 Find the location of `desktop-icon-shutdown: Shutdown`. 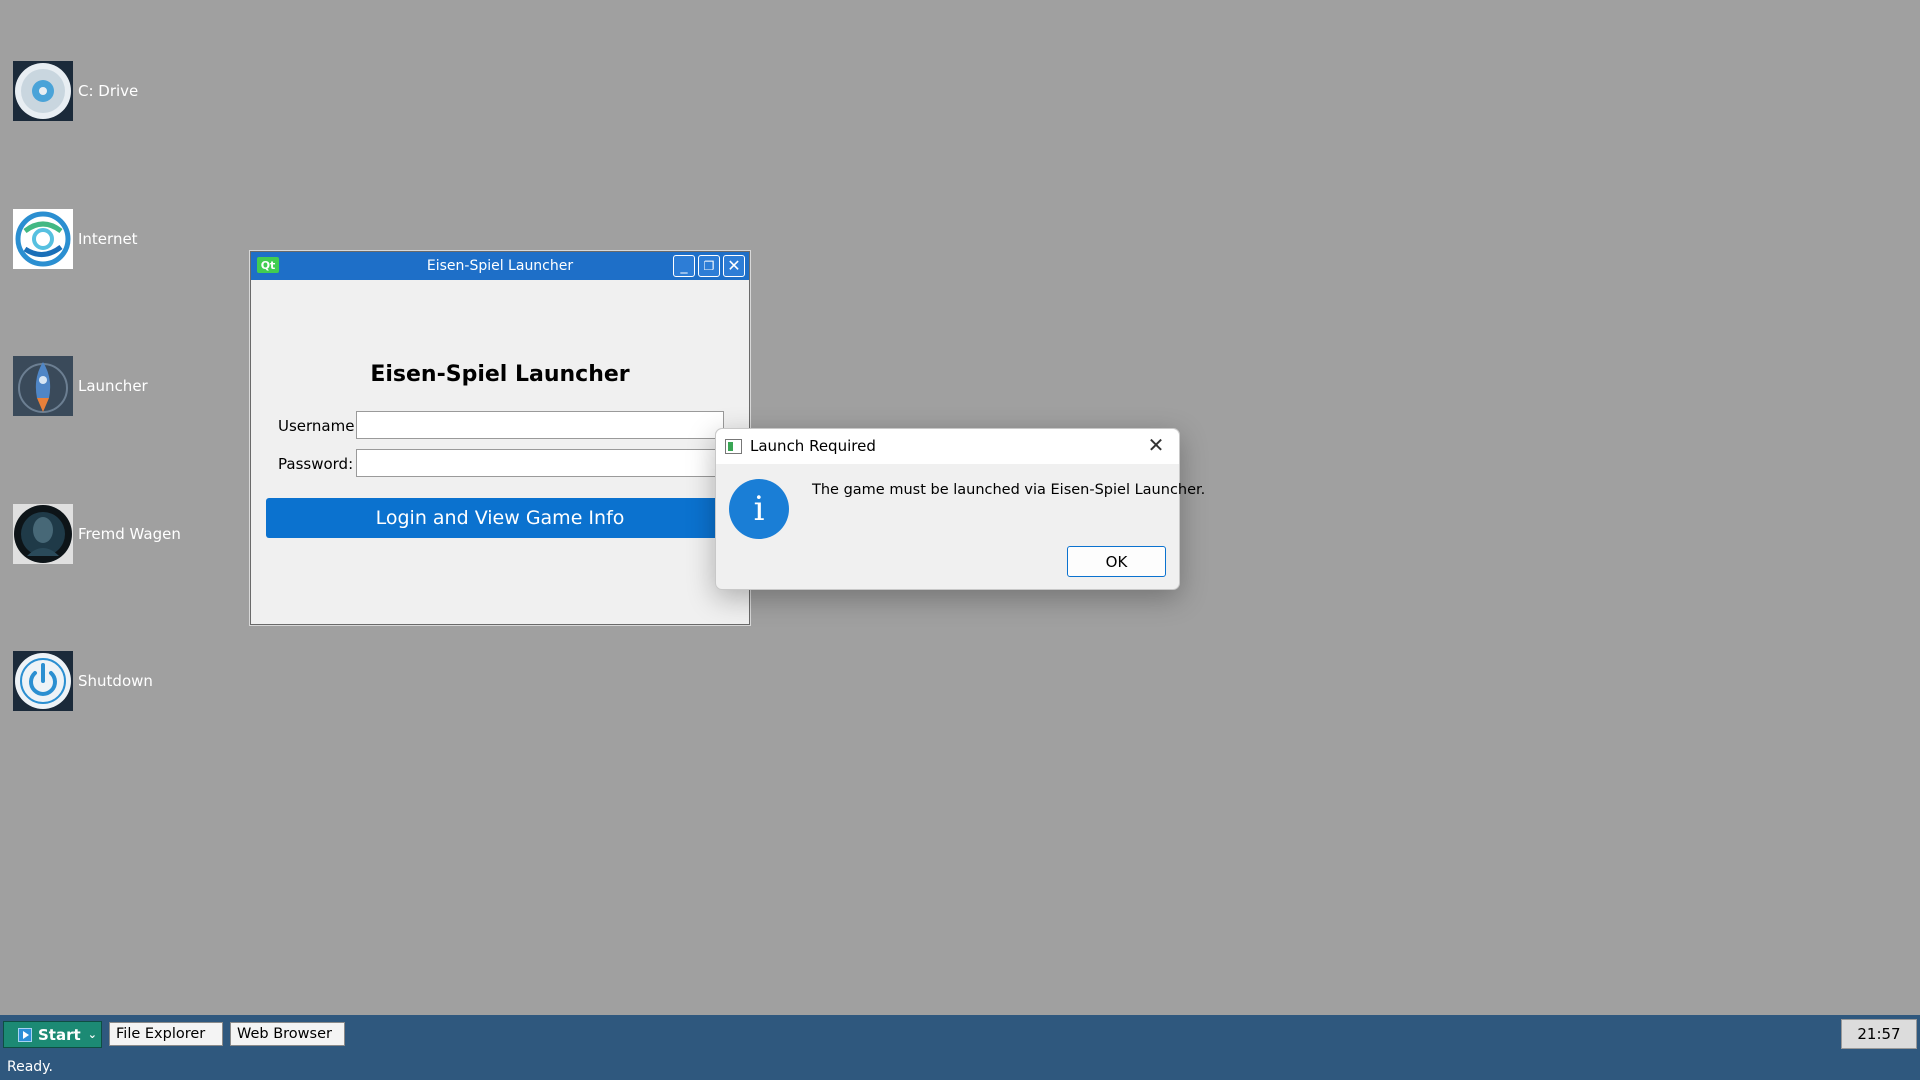

desktop-icon-shutdown: Shutdown is located at coordinates (83, 681).